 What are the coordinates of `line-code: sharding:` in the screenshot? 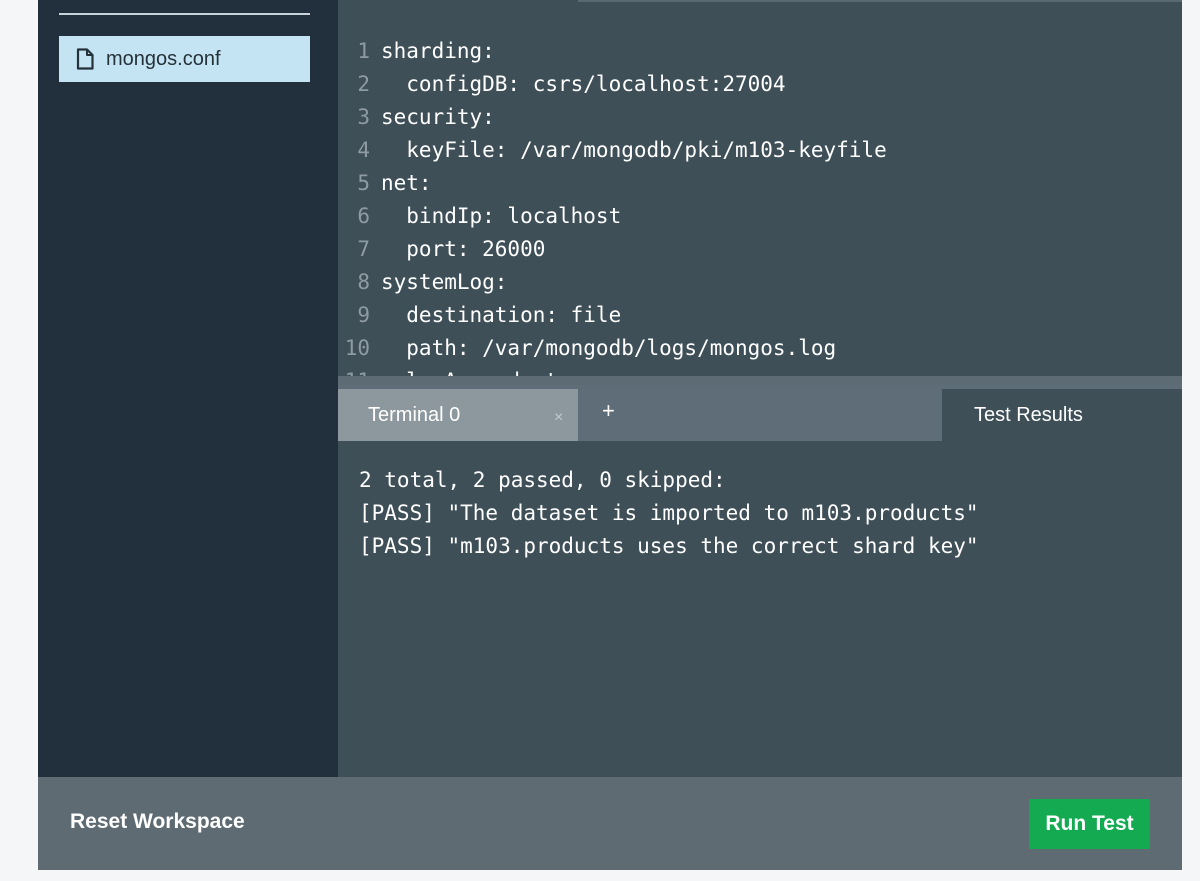 It's located at (438, 50).